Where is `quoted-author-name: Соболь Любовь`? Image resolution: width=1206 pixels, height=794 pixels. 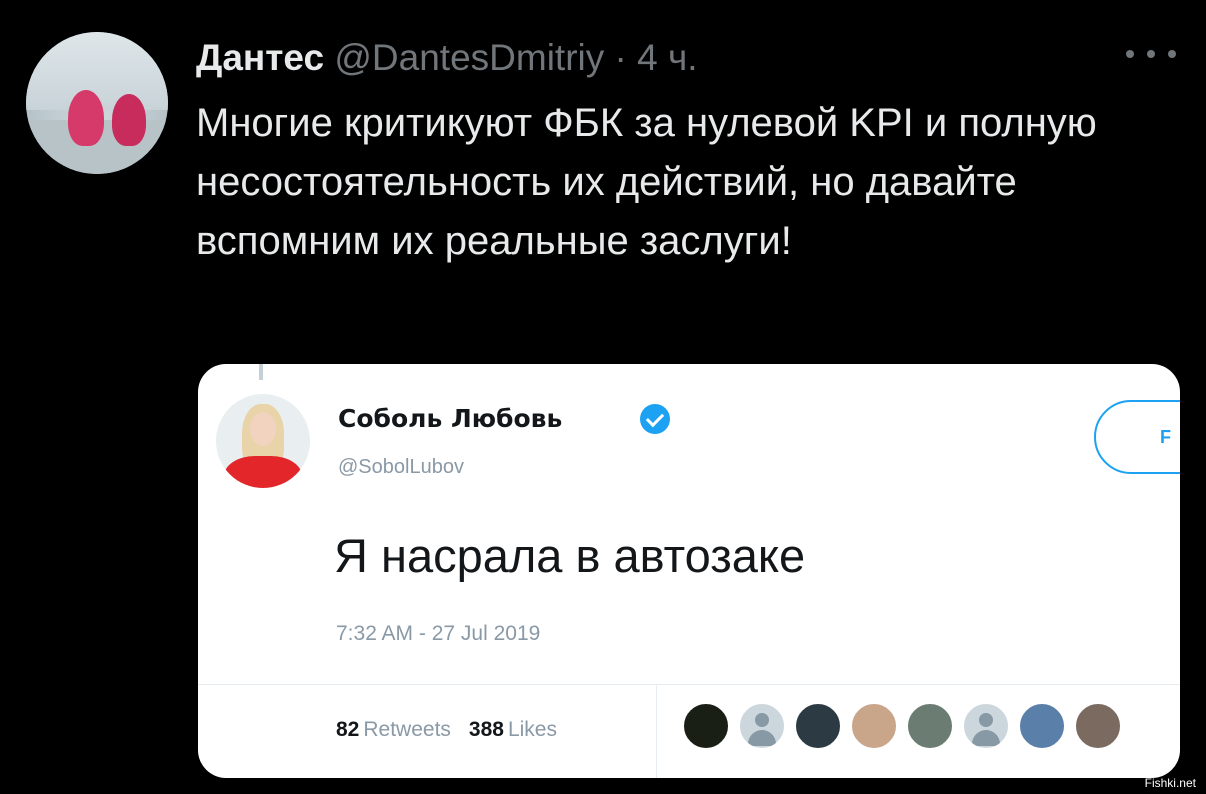
quoted-author-name: Соболь Любовь is located at coordinates (450, 418).